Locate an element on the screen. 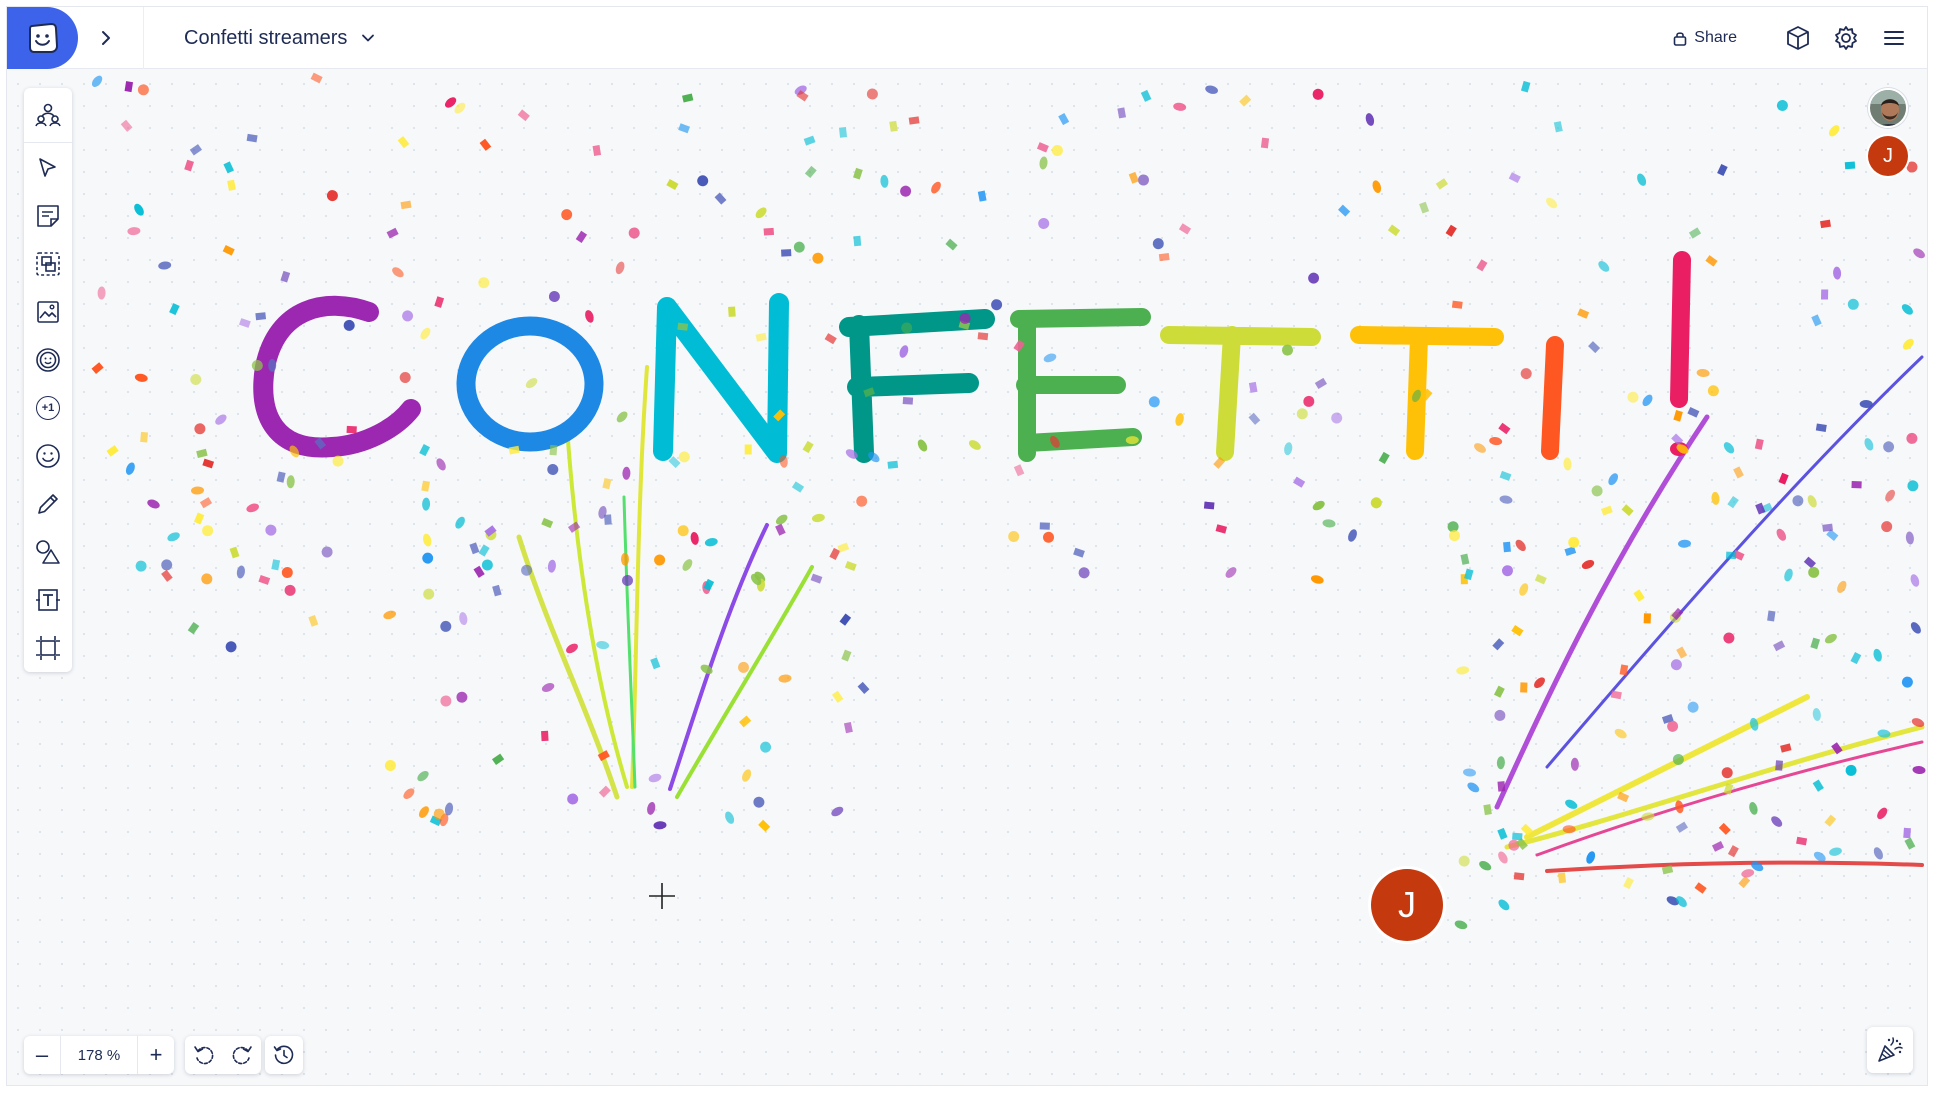  tool-text is located at coordinates (48, 600).